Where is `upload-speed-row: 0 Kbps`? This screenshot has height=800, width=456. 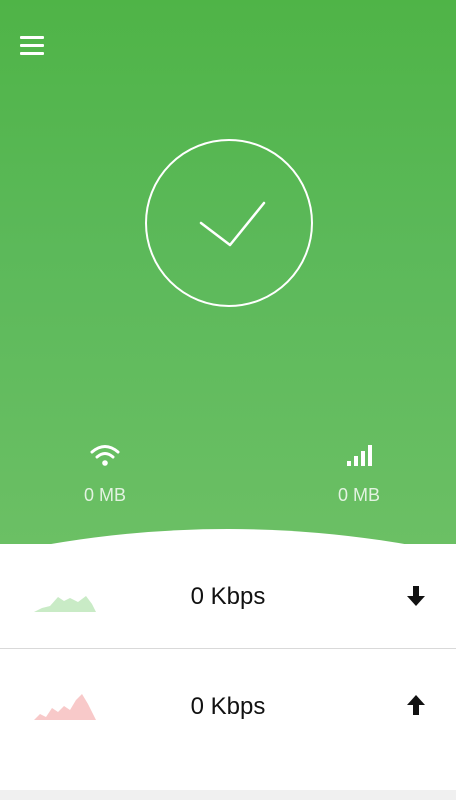 upload-speed-row: 0 Kbps is located at coordinates (228, 702).